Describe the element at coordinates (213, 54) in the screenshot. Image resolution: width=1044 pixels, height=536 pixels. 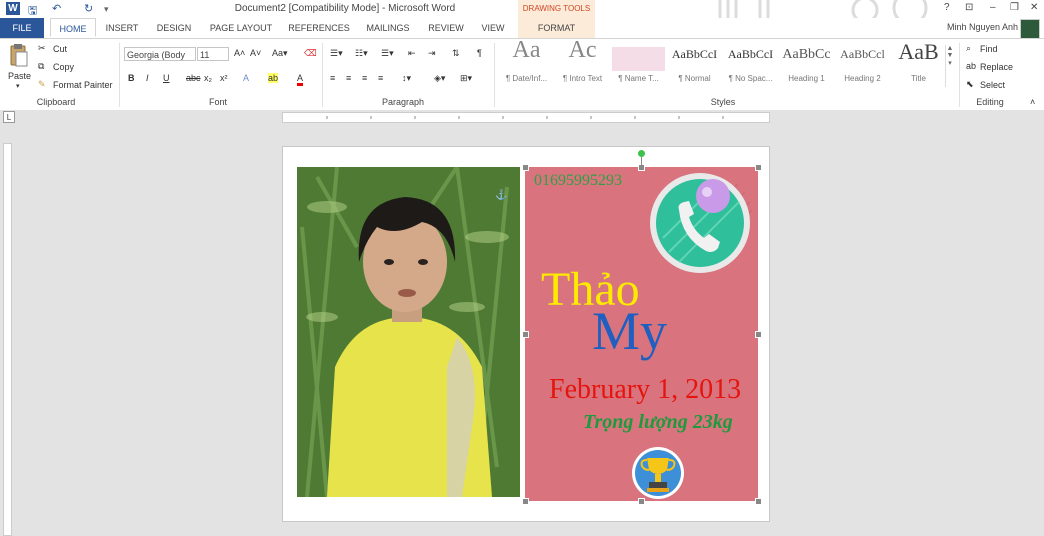
I see `font-size-select: 11` at that location.